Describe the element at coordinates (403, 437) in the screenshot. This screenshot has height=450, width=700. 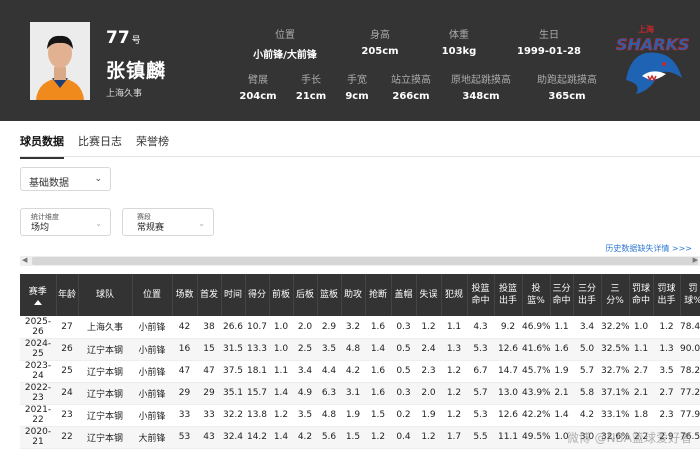
I see `table-cell: 0.4` at that location.